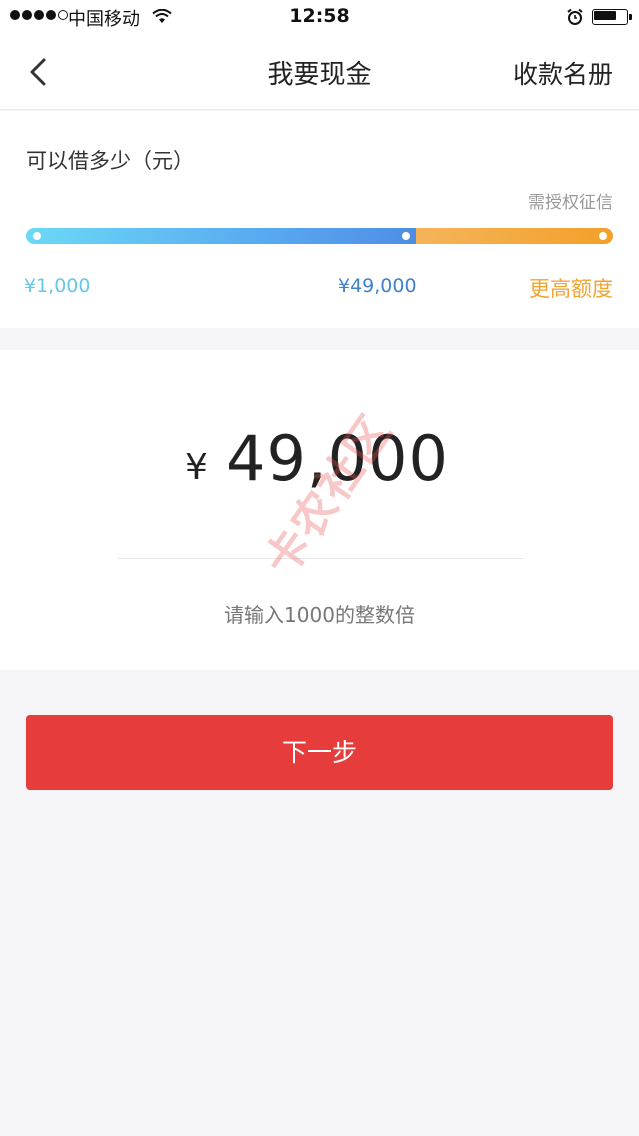 The height and width of the screenshot is (1136, 639). I want to click on amount-underline, so click(320, 558).